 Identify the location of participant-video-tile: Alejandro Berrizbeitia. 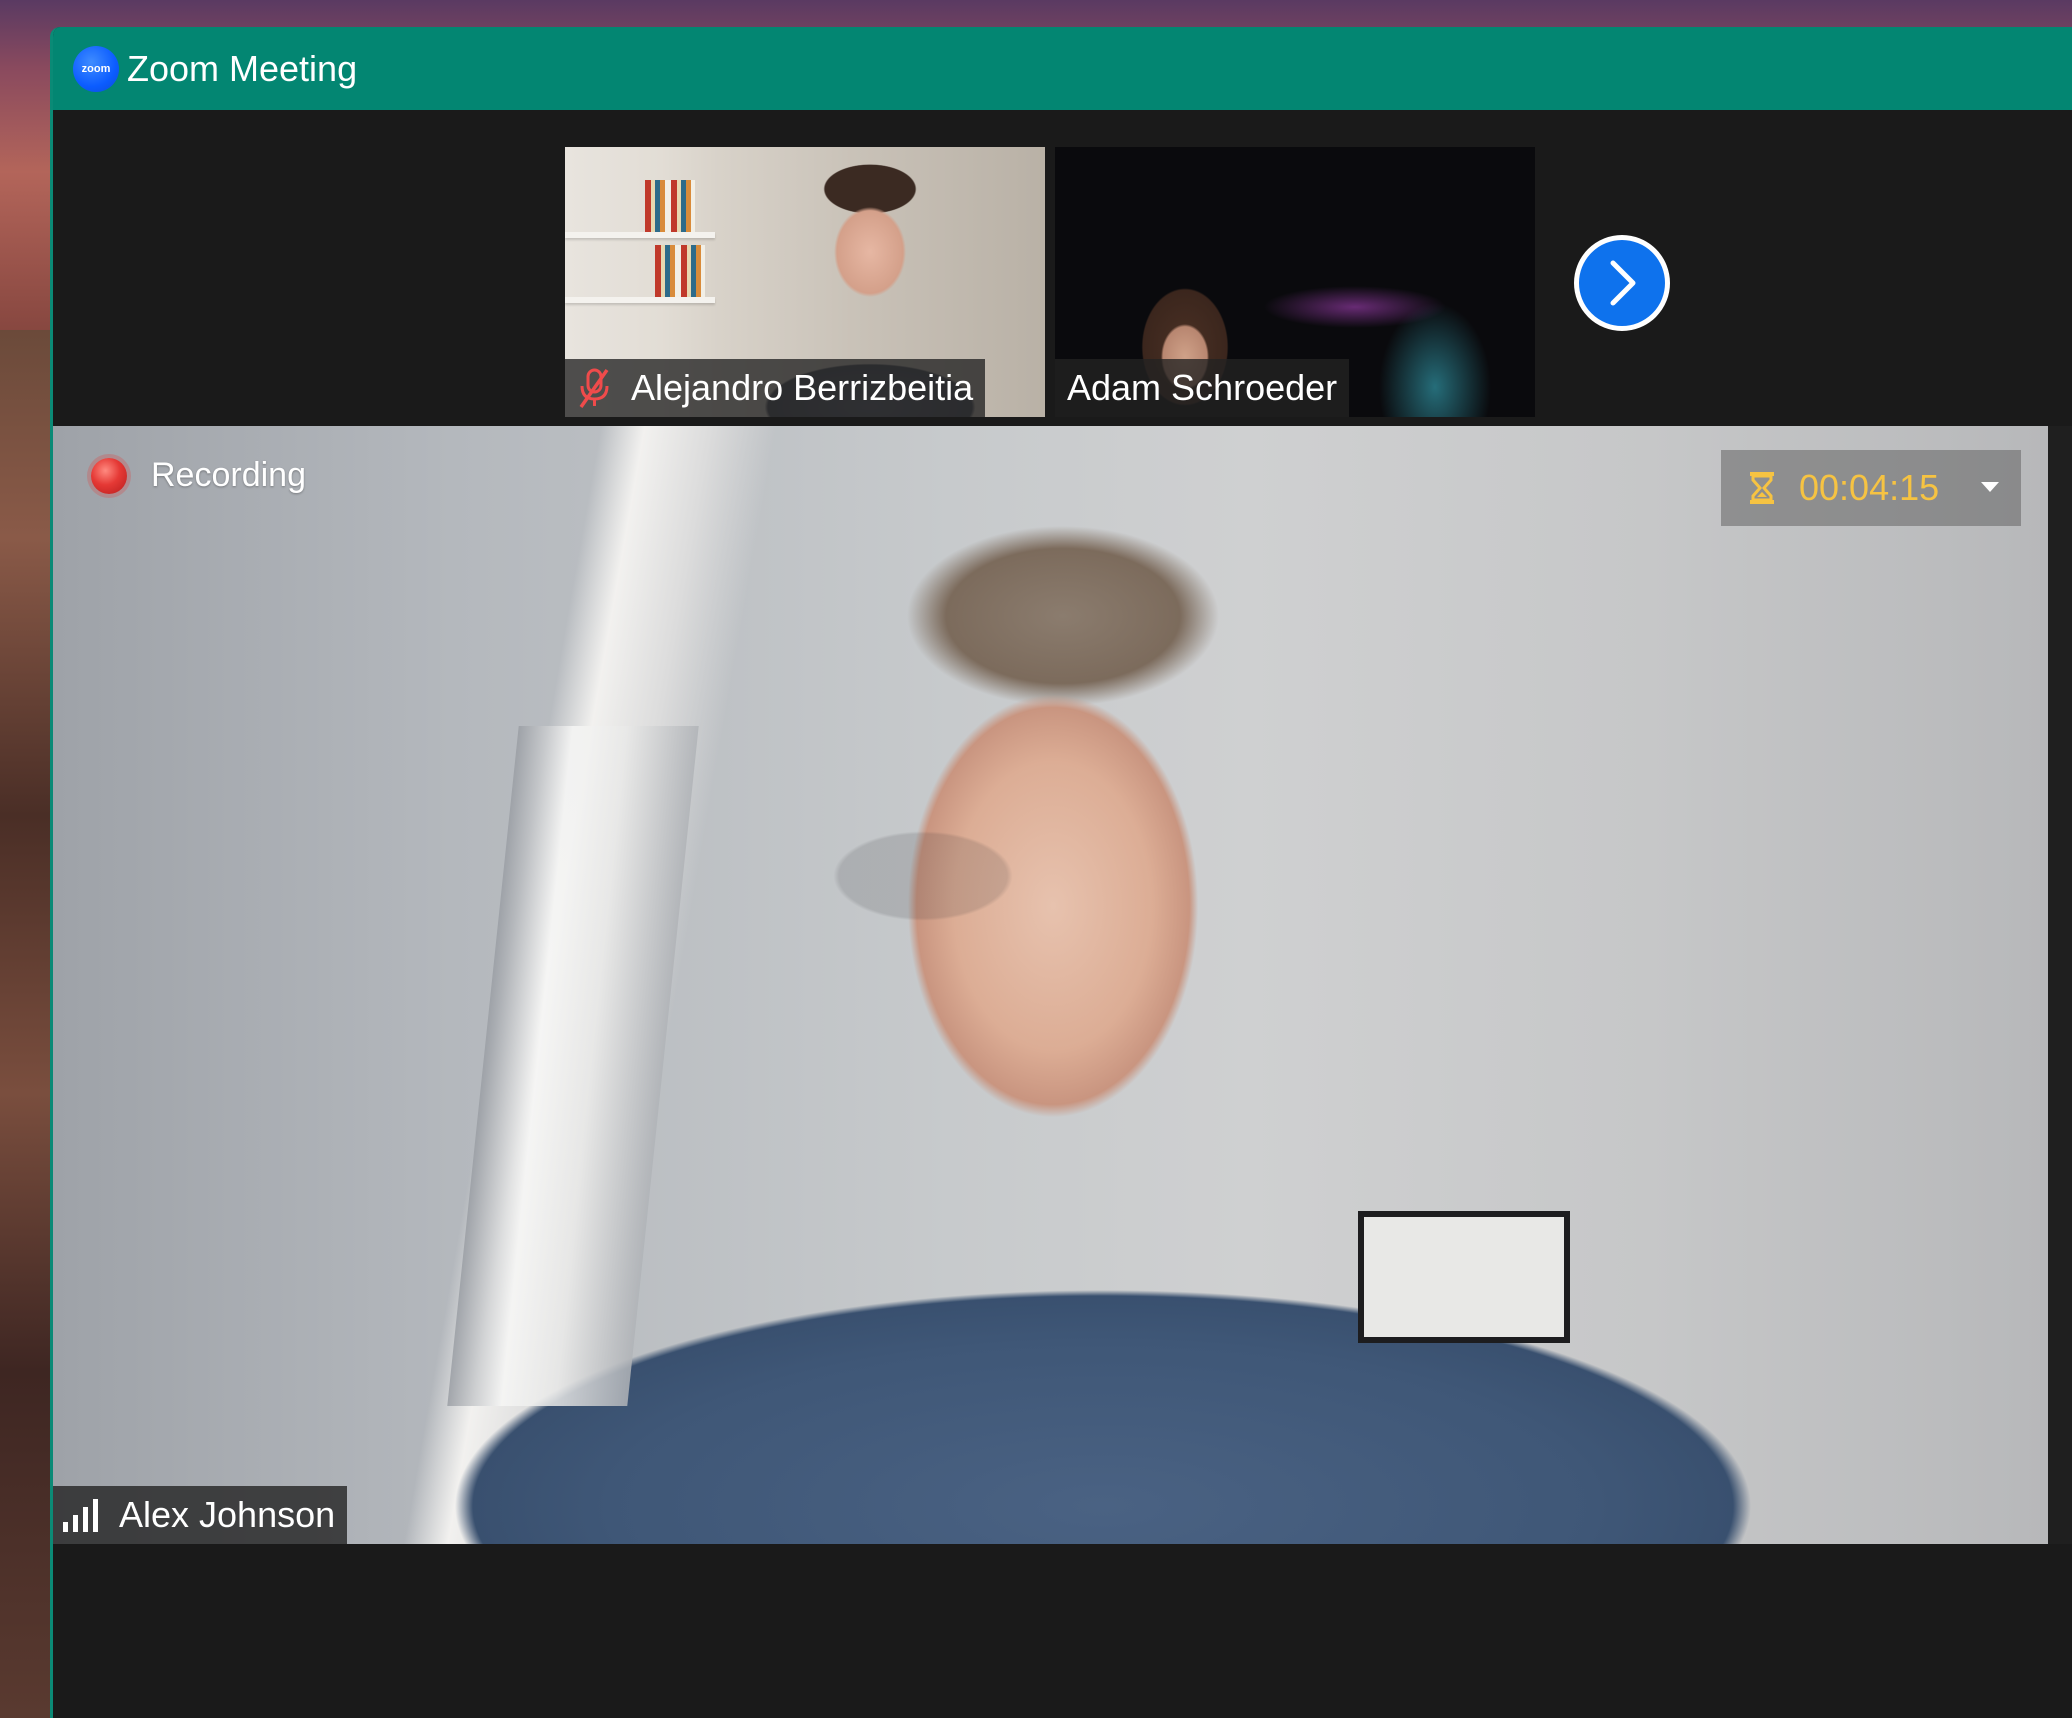
(805, 282).